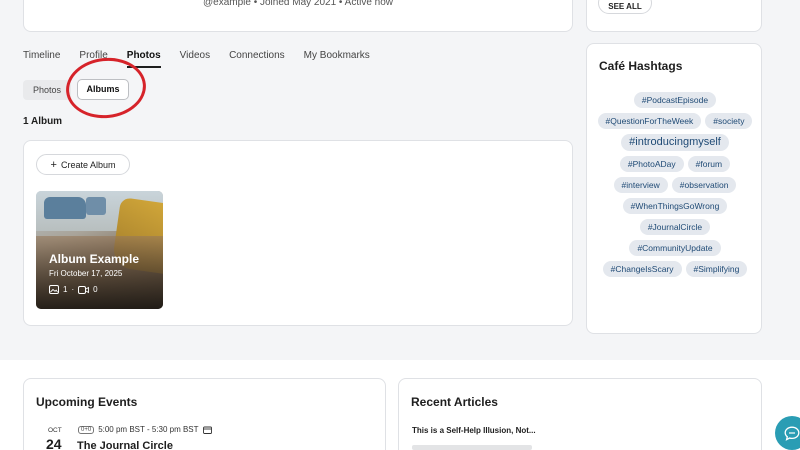 The height and width of the screenshot is (450, 800). Describe the element at coordinates (729, 121) in the screenshot. I see `hashtag-link: #society` at that location.